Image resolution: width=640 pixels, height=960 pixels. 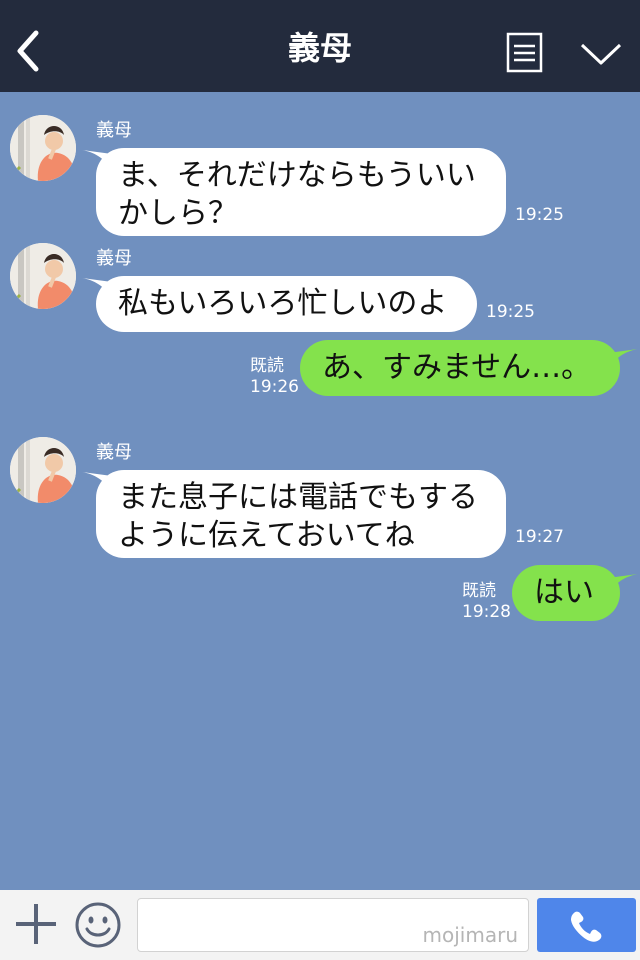 I want to click on message-line: かしら？, so click(x=178, y=213).